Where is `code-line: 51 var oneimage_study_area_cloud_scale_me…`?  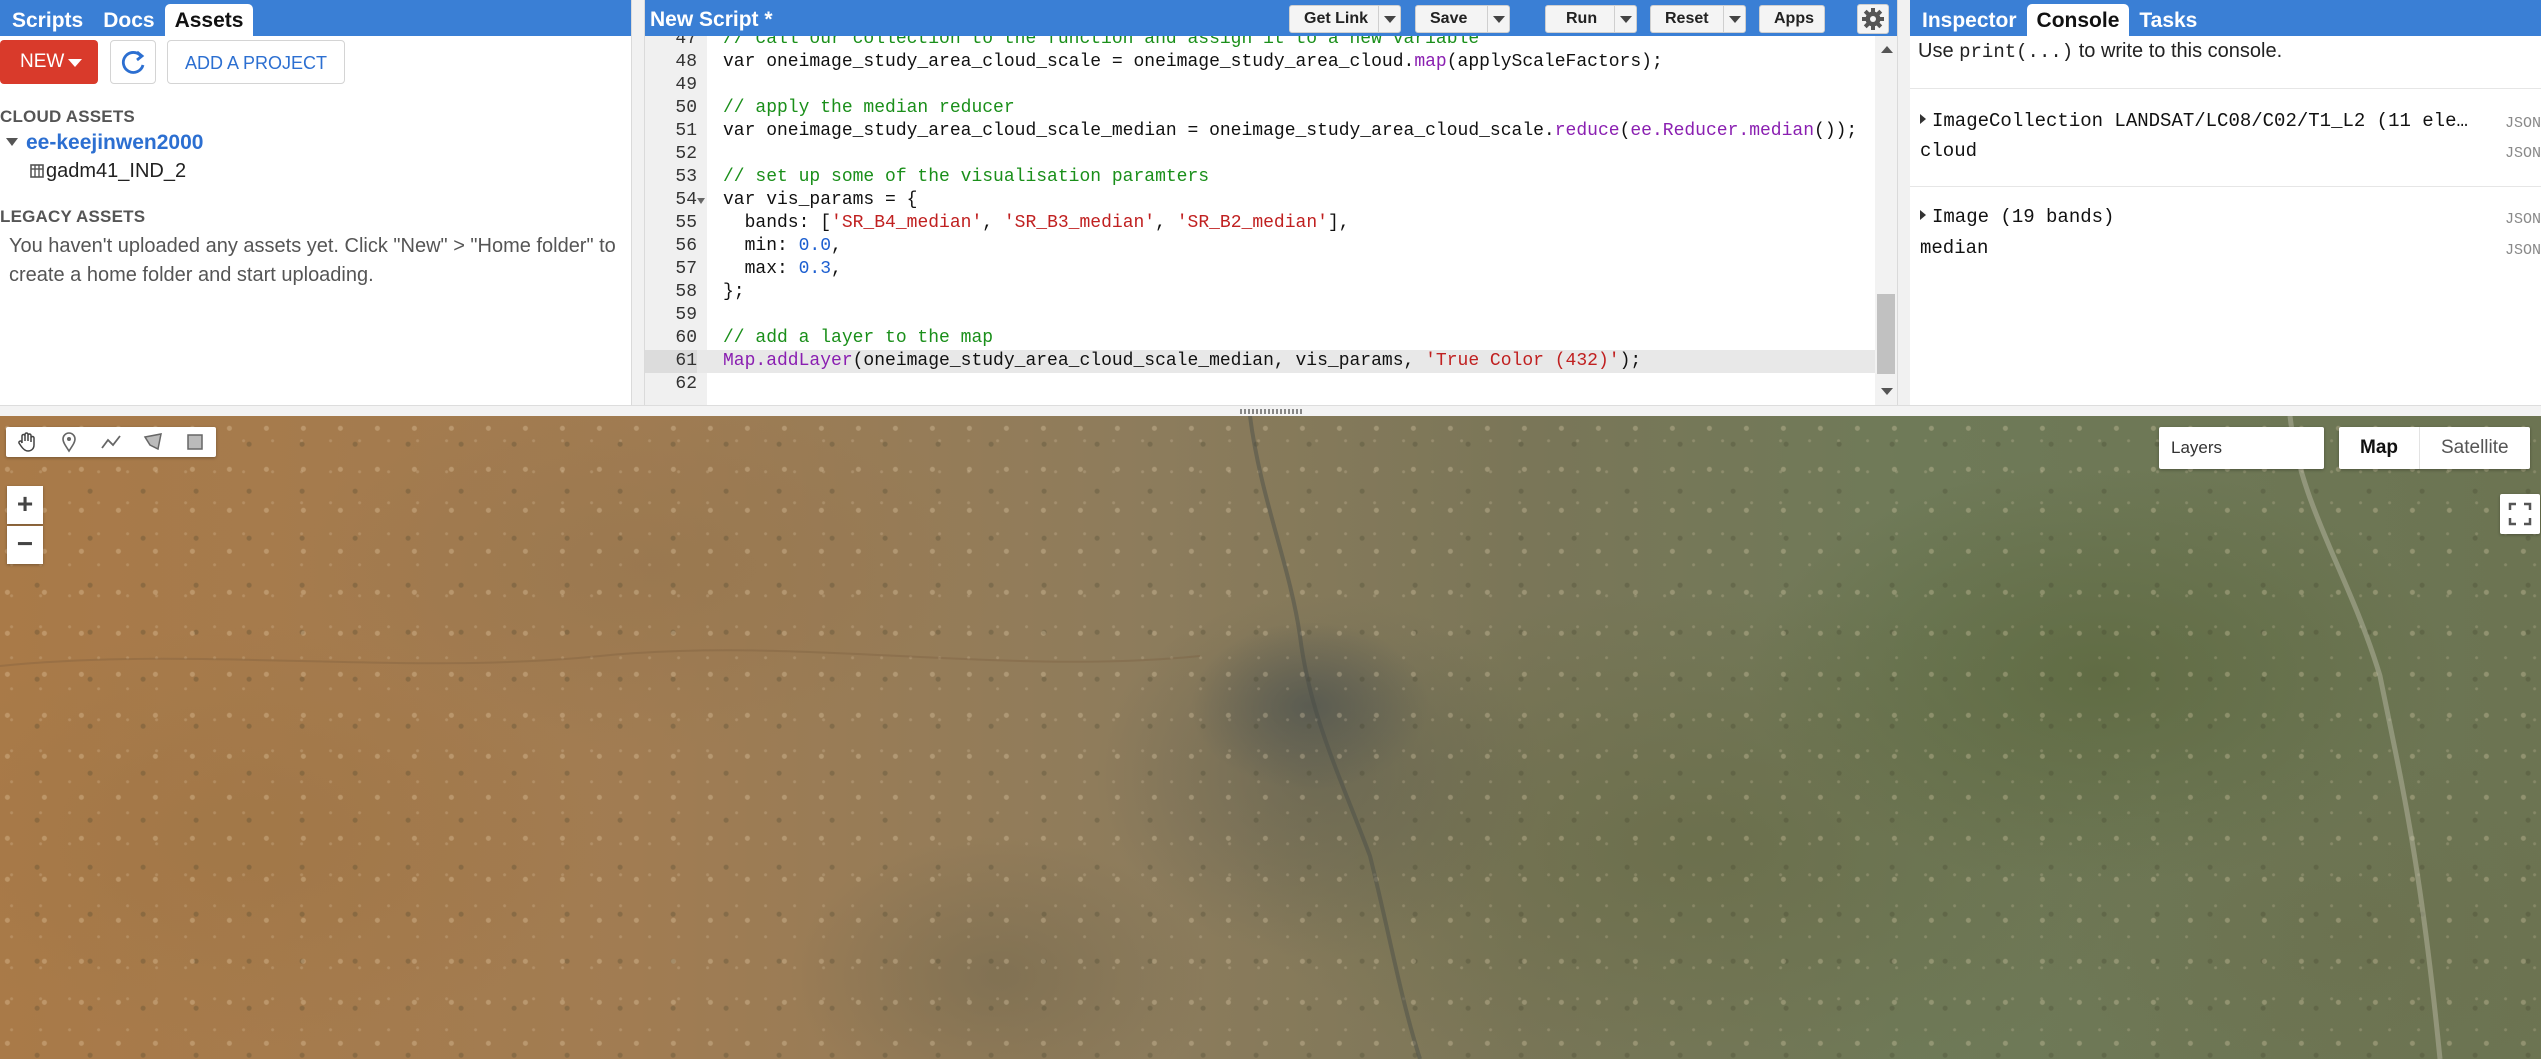 code-line: 51 var oneimage_study_area_cloud_scale_me… is located at coordinates (1260, 131).